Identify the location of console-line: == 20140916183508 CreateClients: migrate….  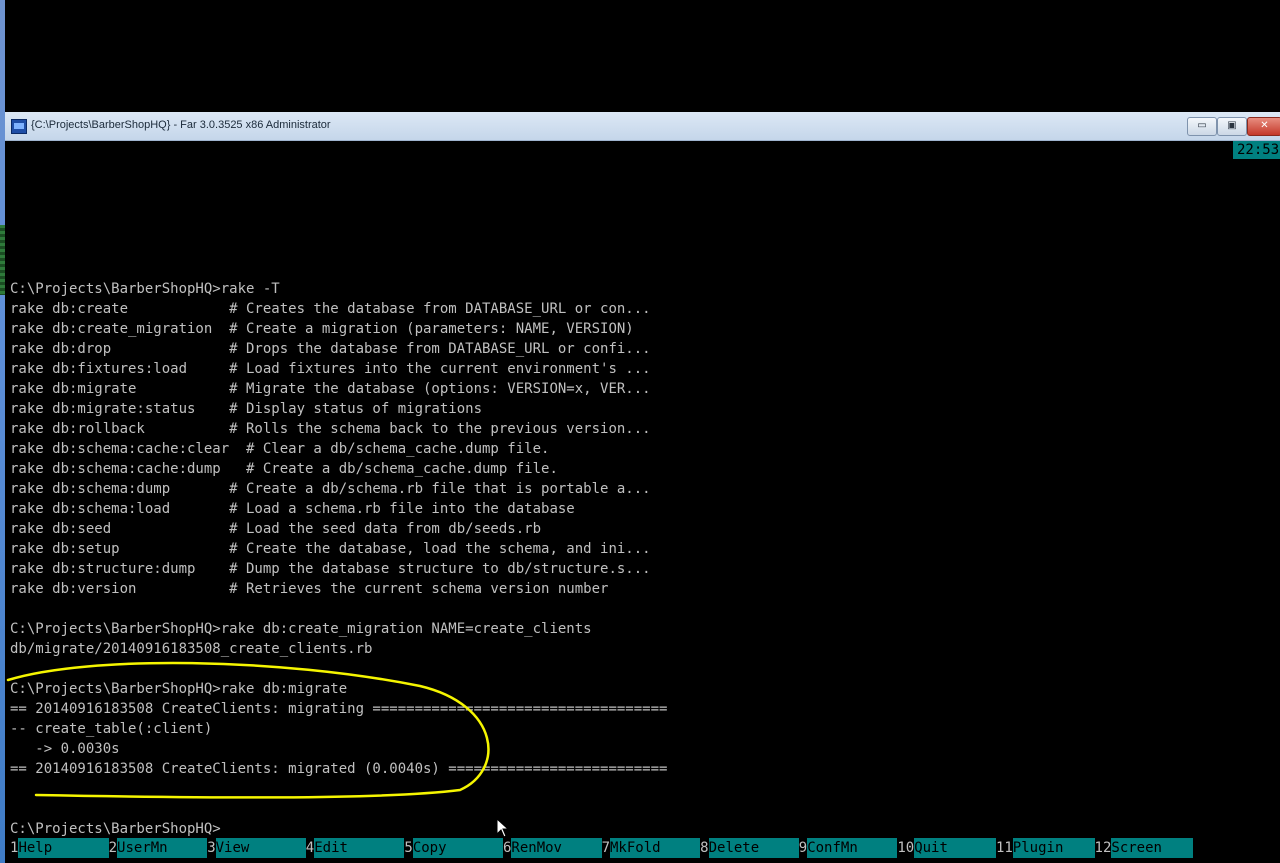
(339, 769).